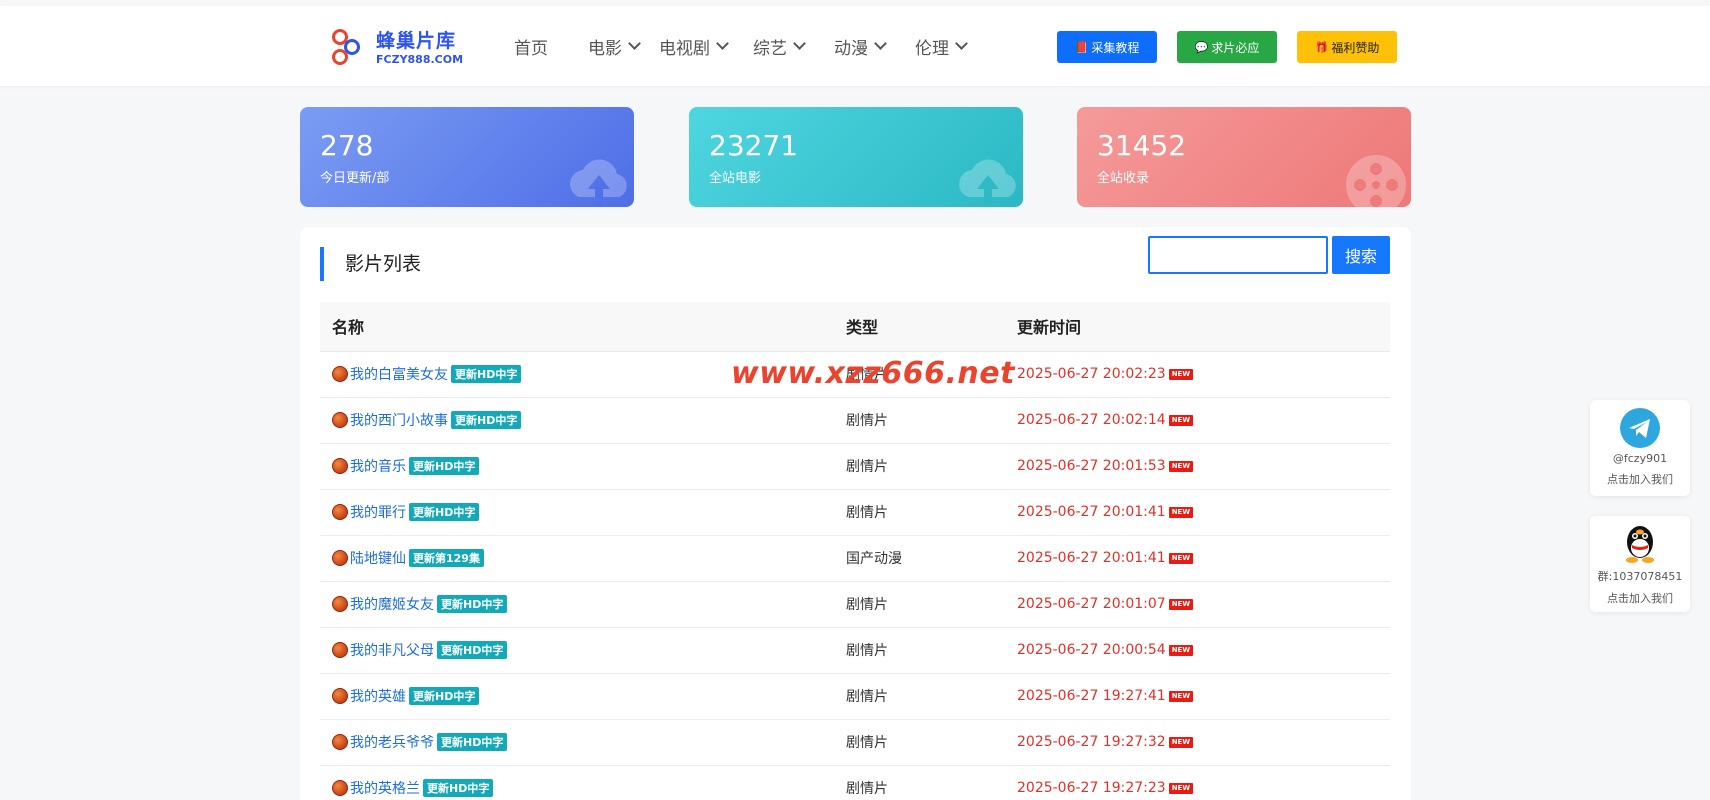 This screenshot has height=800, width=1710. What do you see at coordinates (1091, 604) in the screenshot?
I see `update-time: 2025-06-27 20:01:07` at bounding box center [1091, 604].